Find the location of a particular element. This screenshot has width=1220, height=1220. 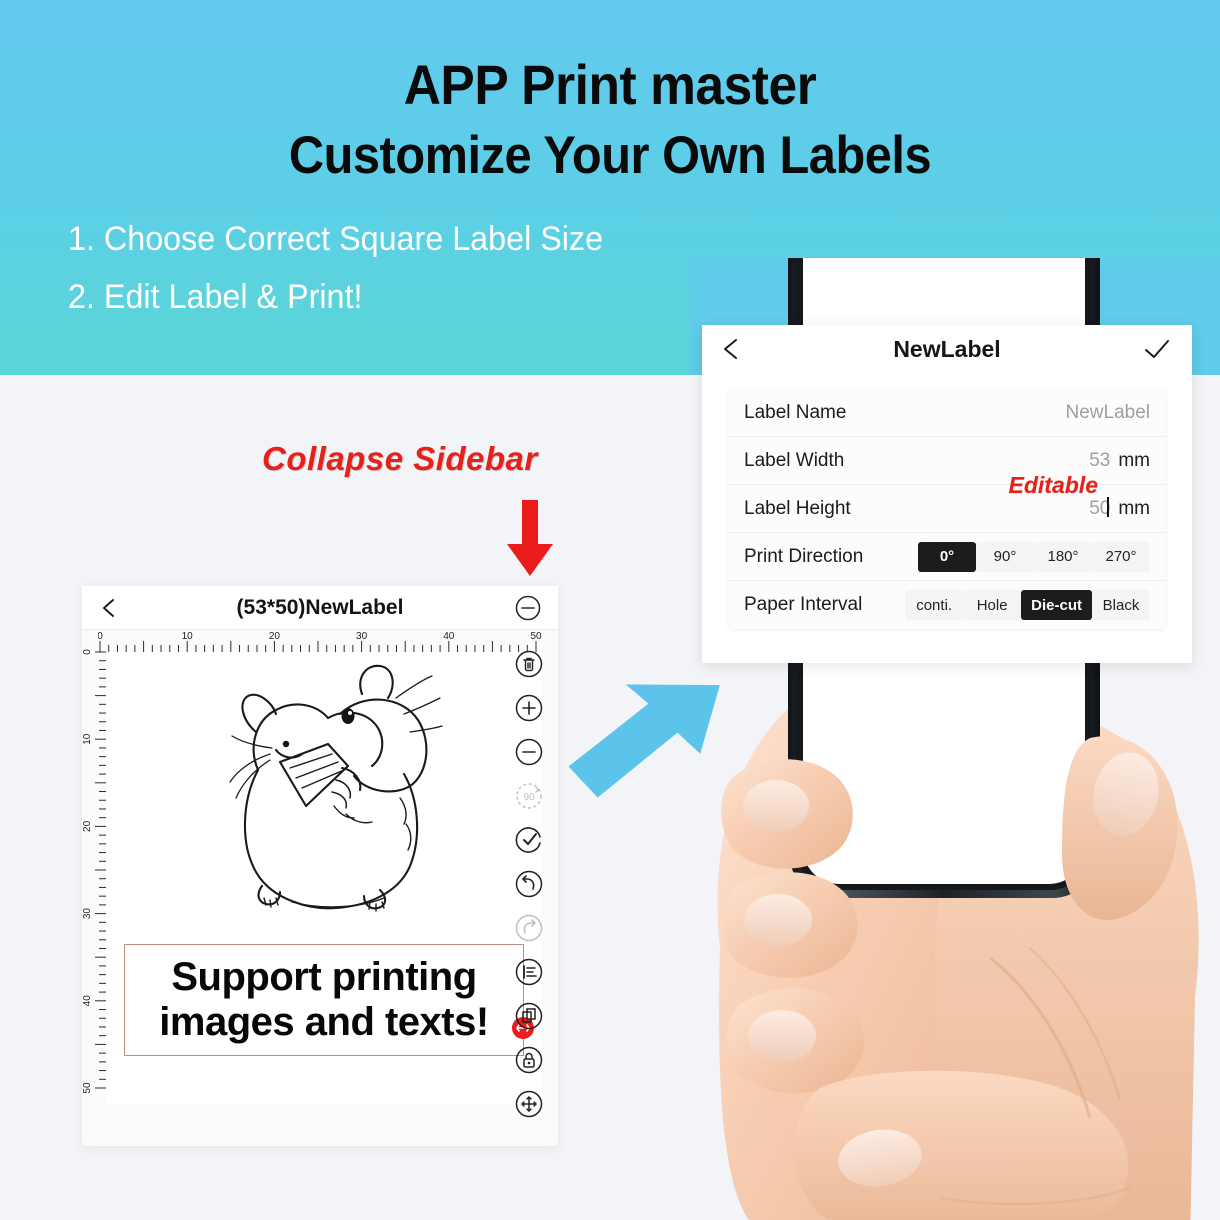

print-direction-option-0: 0° is located at coordinates (947, 556).